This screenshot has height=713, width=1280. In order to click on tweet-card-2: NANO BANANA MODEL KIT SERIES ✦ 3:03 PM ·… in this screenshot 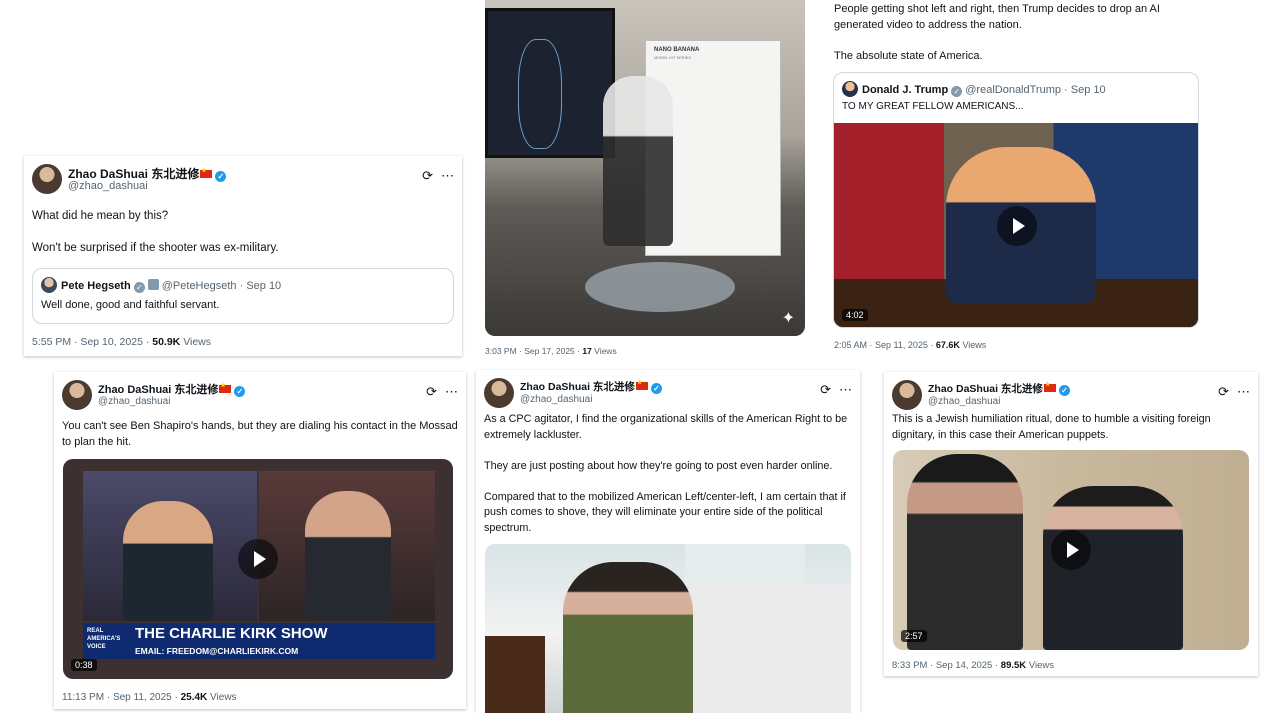, I will do `click(642, 178)`.